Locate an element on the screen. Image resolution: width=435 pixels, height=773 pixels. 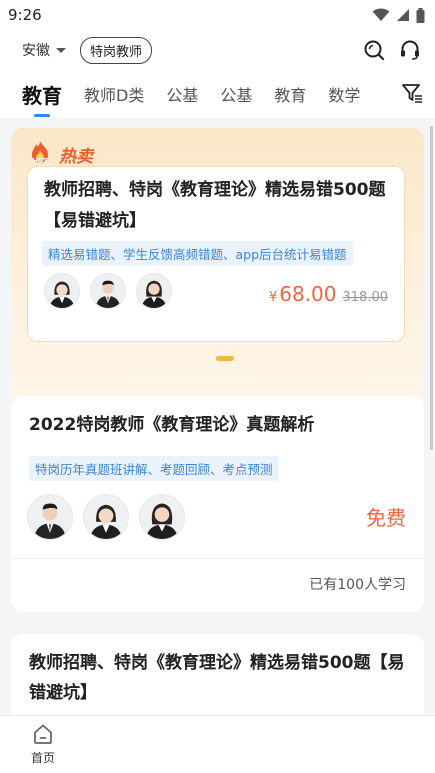
hot-section-title: 热卖 is located at coordinates (76, 156).